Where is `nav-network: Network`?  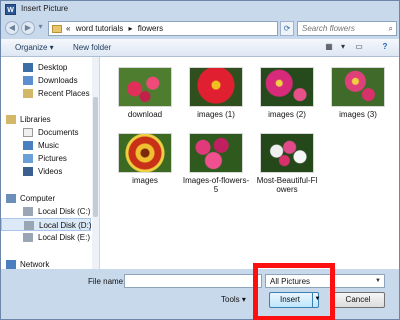
nav-network: Network is located at coordinates (46, 263).